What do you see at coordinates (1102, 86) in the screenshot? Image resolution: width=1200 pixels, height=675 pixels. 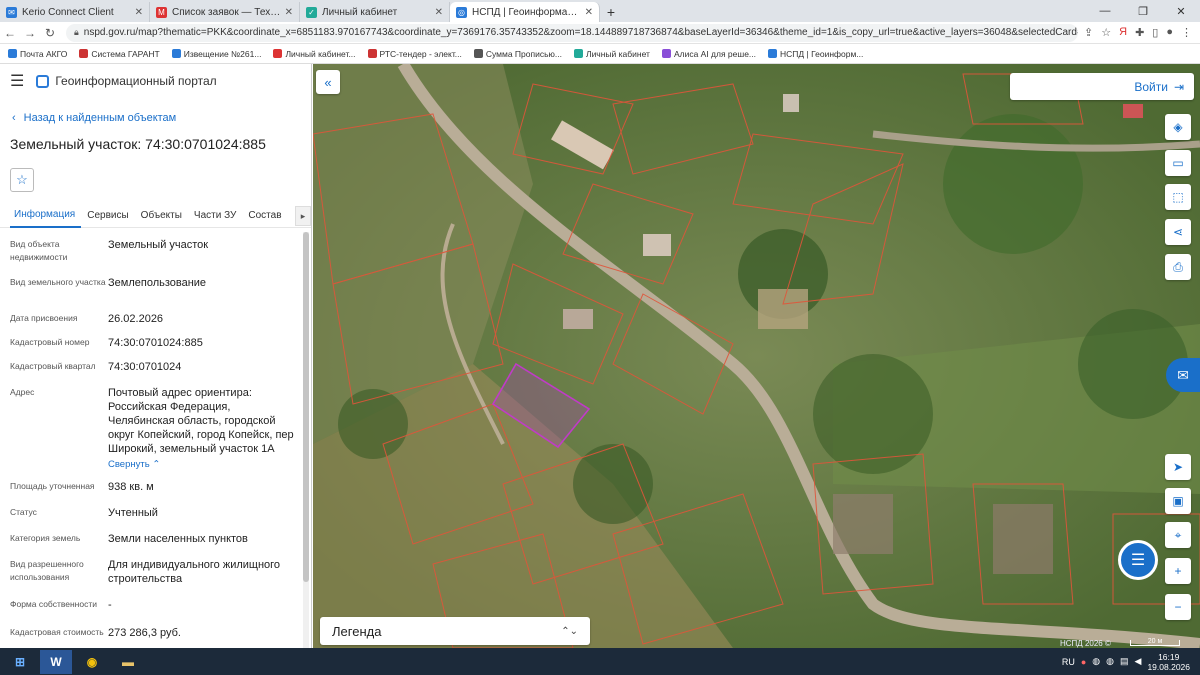 I see `login-button: Войти ⇥` at bounding box center [1102, 86].